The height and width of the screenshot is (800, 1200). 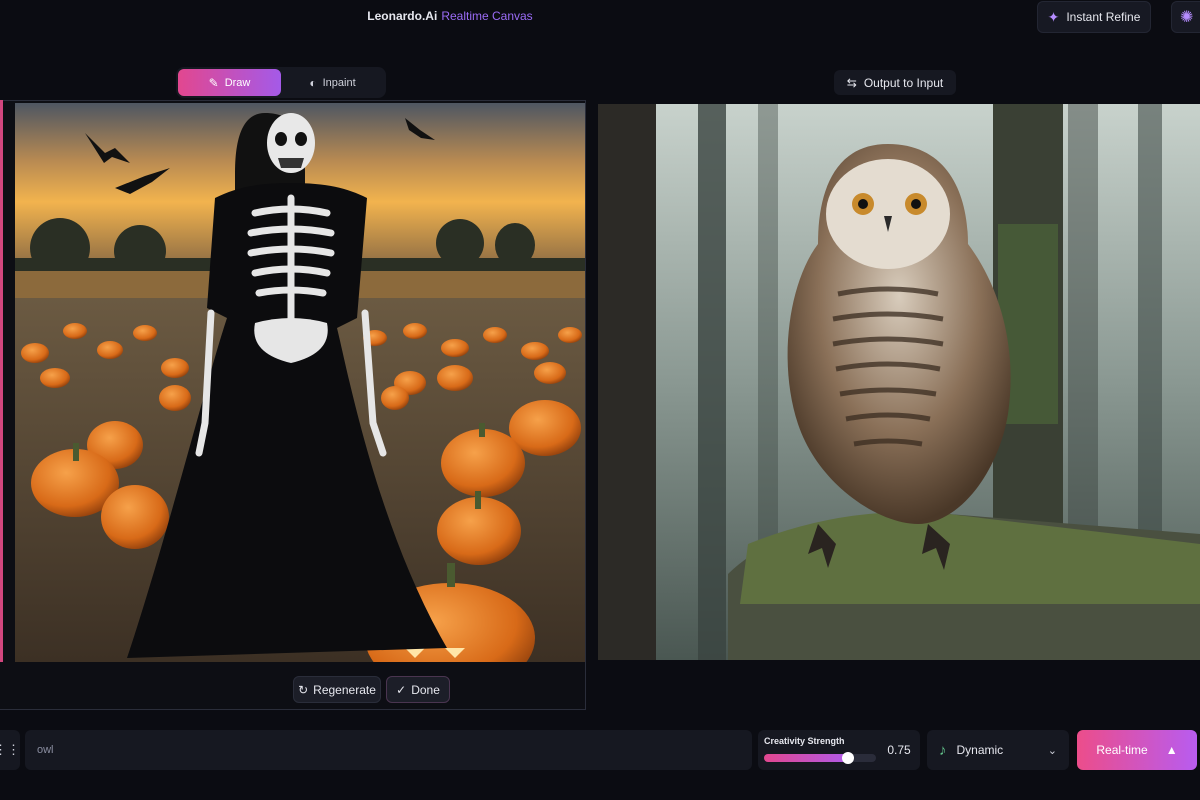 I want to click on prompt-input, so click(x=388, y=750).